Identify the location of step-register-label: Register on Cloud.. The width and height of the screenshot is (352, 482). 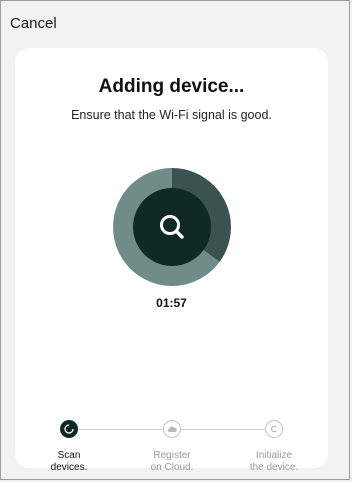
(172, 461).